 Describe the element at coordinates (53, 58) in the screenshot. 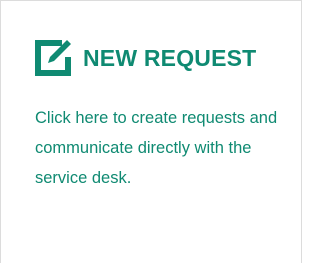

I see `edit-icon` at that location.